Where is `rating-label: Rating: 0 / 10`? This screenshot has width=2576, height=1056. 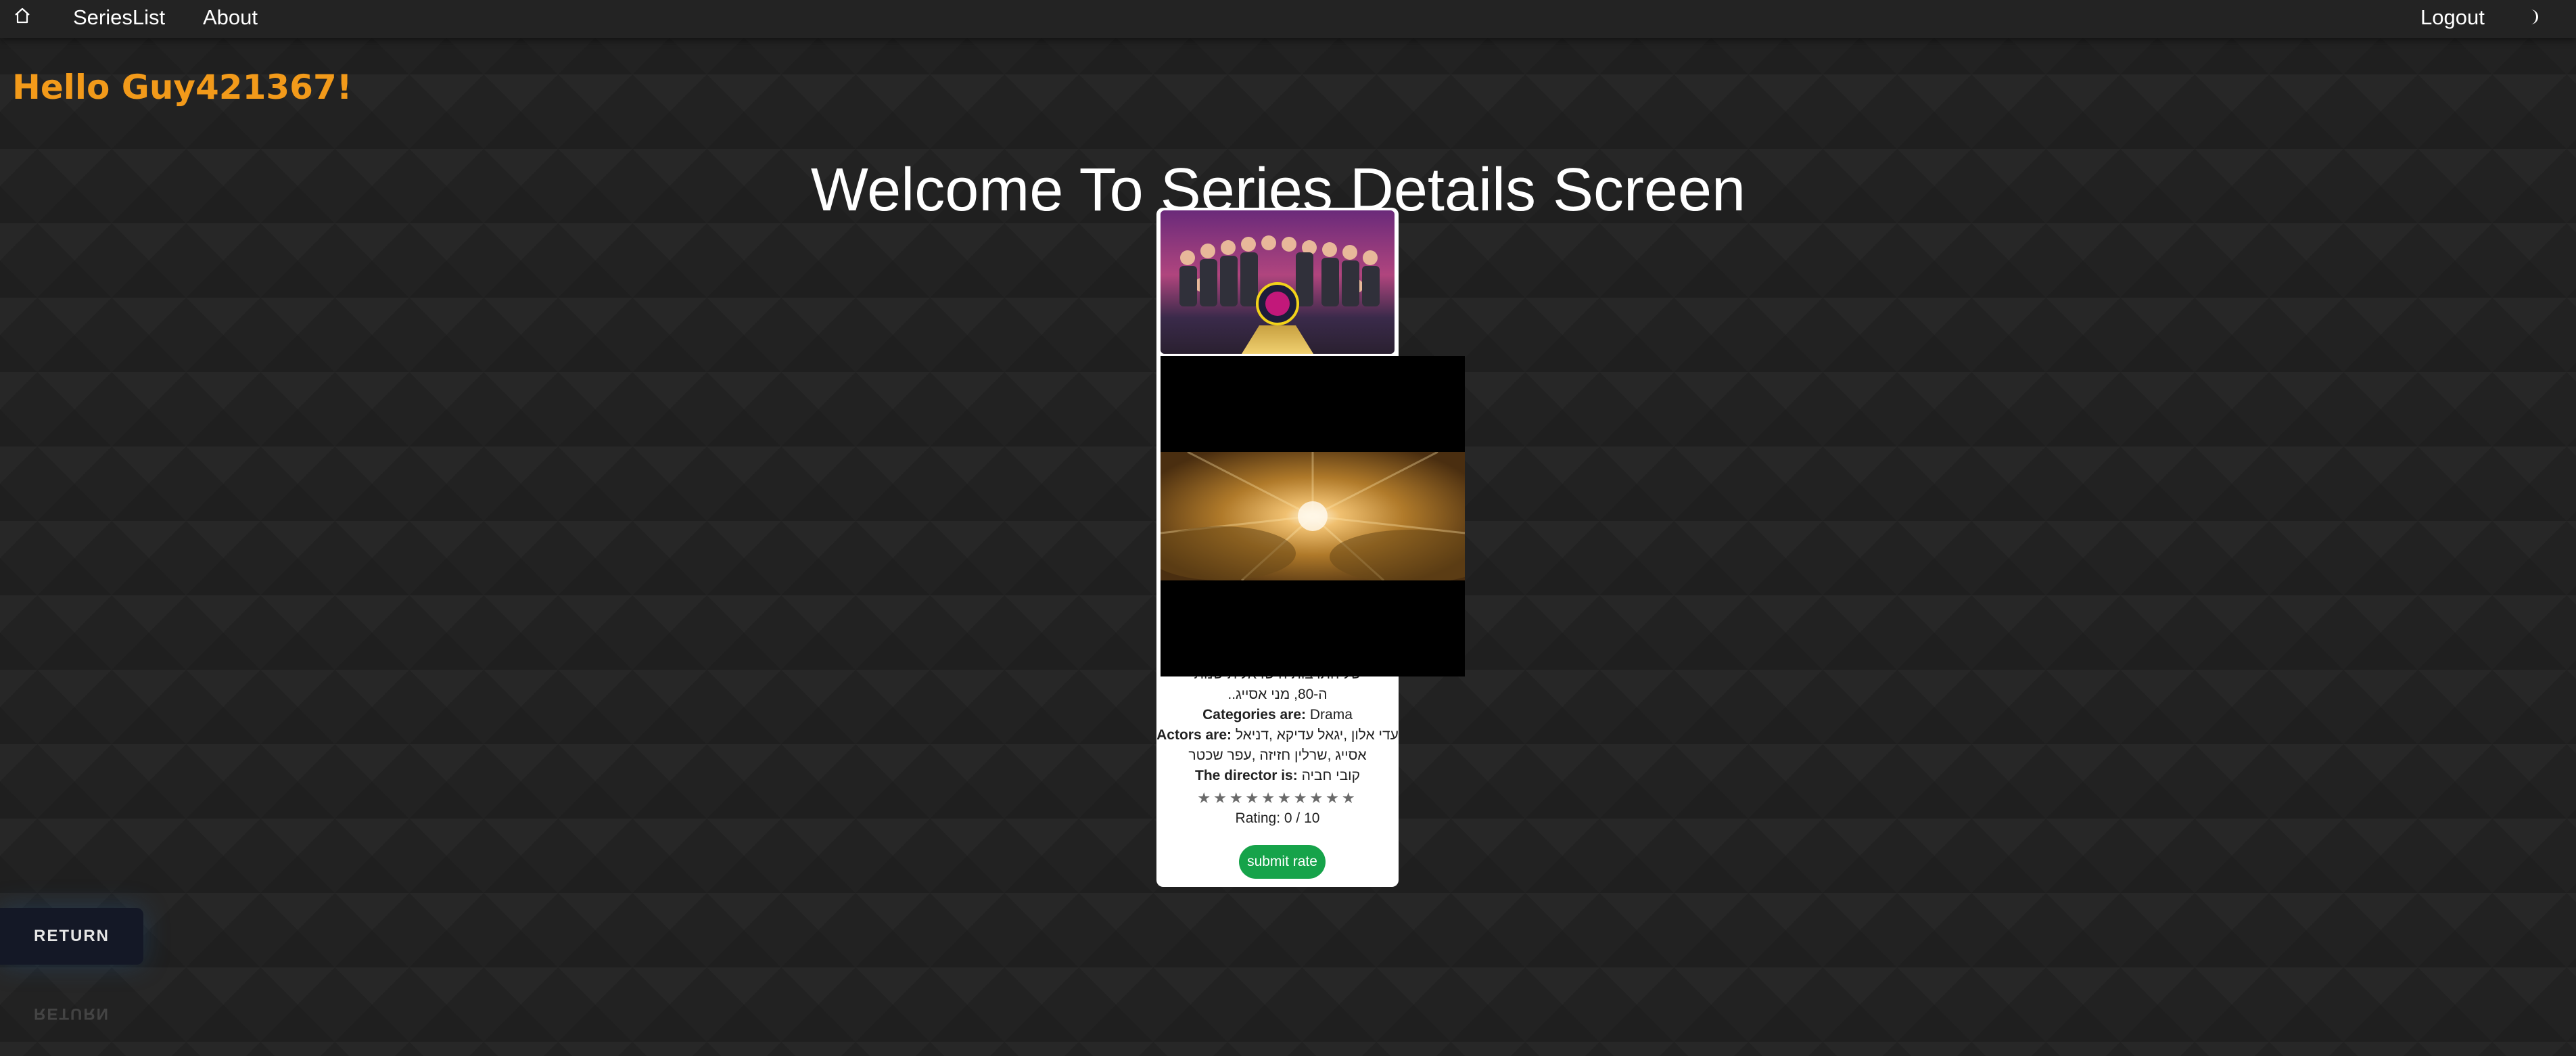
rating-label: Rating: 0 / 10 is located at coordinates (1277, 818).